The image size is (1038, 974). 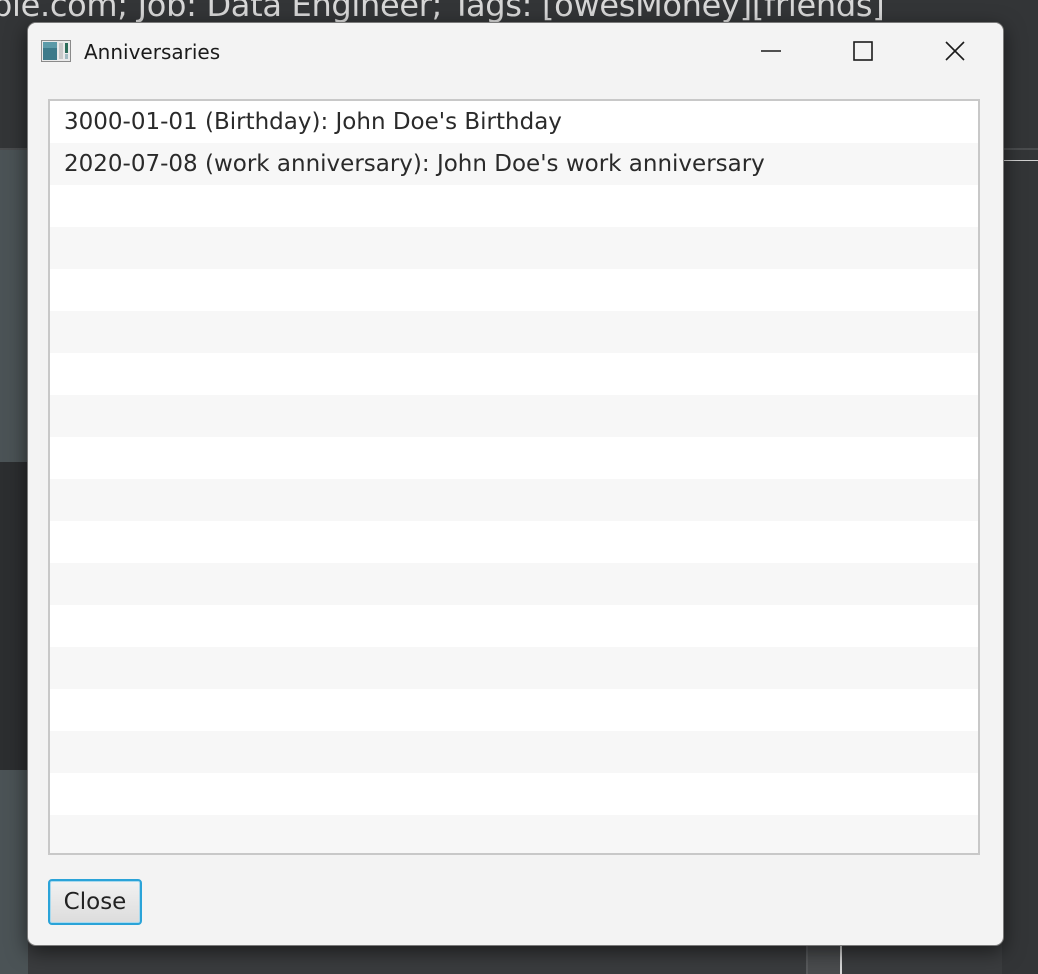 I want to click on background-left-panel-section, so click(x=14, y=616).